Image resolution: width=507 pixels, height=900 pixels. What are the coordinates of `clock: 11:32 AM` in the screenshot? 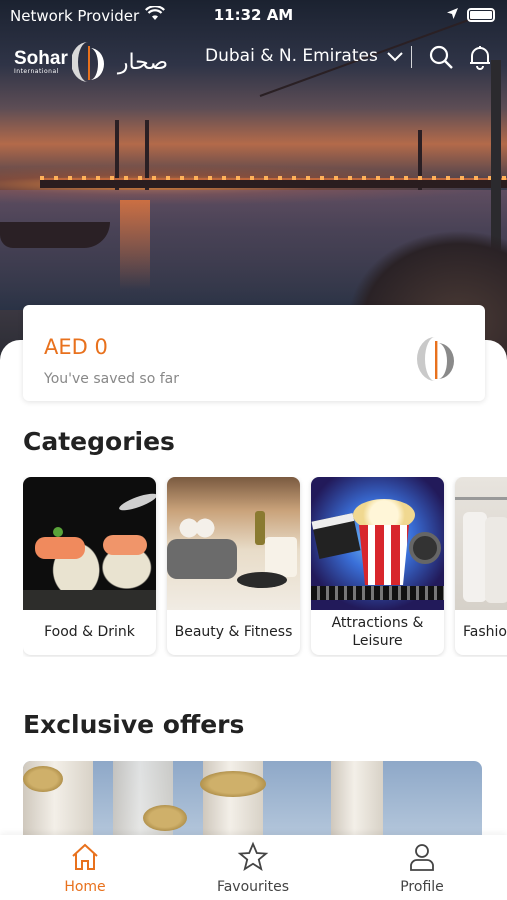 It's located at (253, 15).